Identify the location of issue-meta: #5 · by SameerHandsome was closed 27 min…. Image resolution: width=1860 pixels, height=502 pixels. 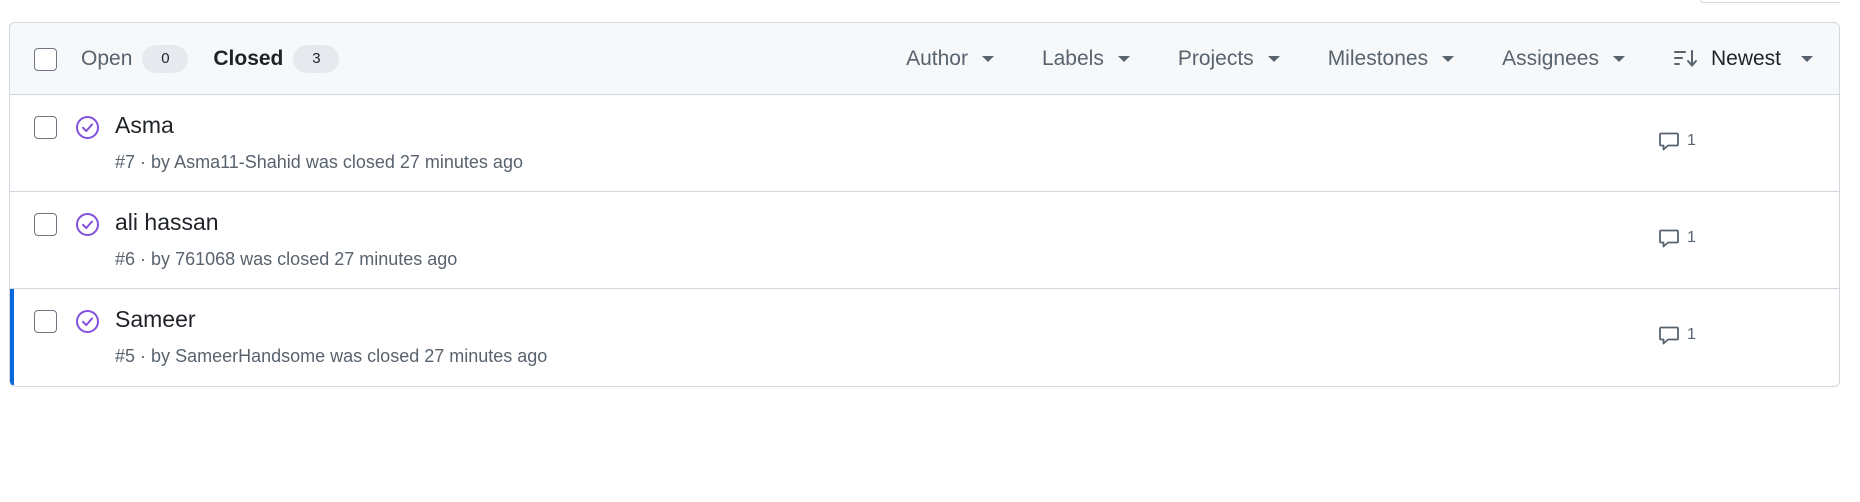
(331, 356).